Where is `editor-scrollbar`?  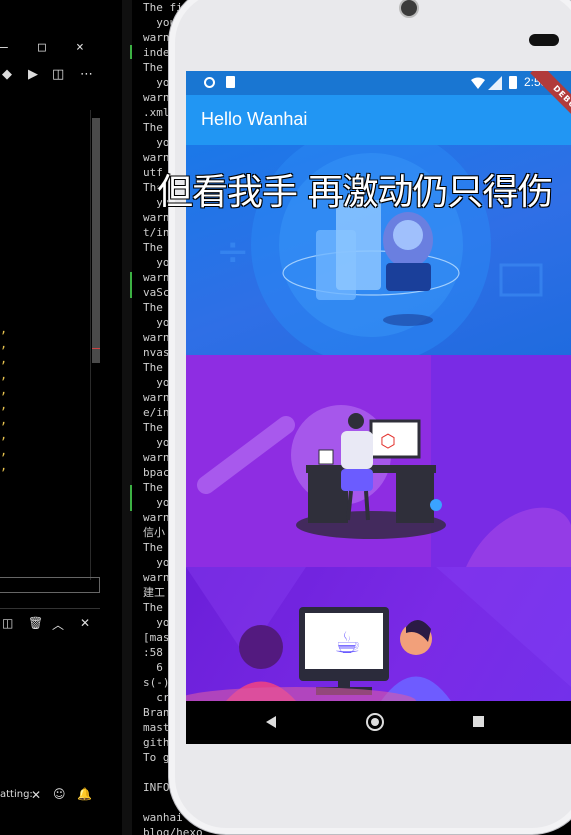 editor-scrollbar is located at coordinates (96, 240).